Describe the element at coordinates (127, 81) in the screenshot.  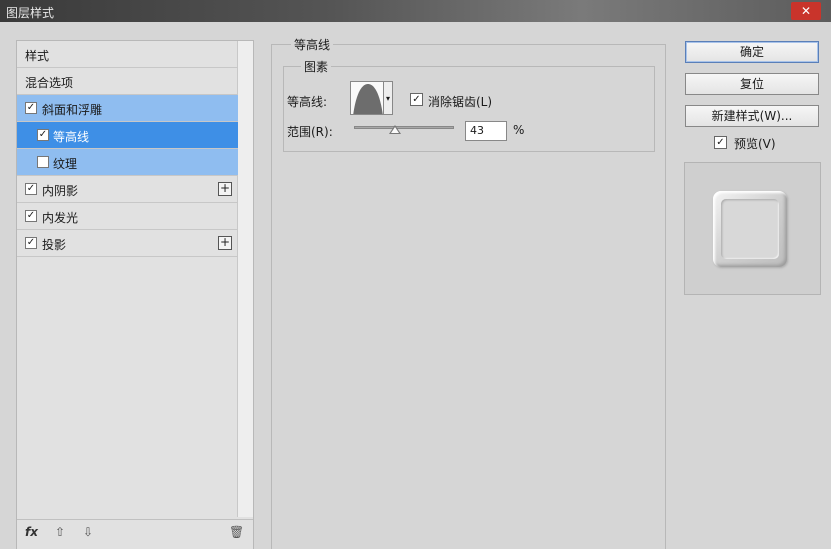
I see `blend-options-item: 混合选项` at that location.